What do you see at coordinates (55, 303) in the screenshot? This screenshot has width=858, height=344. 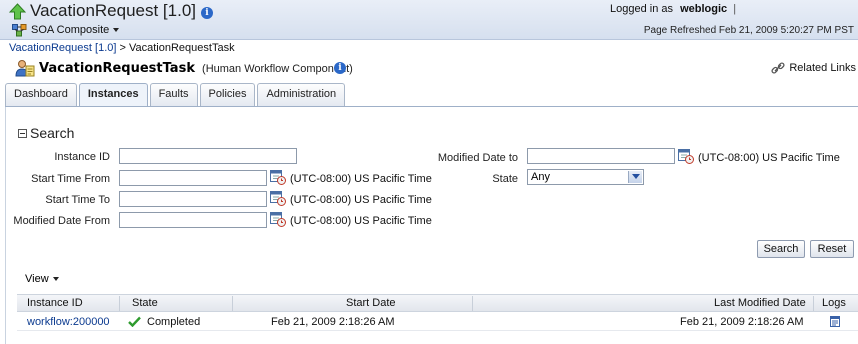 I see `column-header-instance-id: Instance ID` at bounding box center [55, 303].